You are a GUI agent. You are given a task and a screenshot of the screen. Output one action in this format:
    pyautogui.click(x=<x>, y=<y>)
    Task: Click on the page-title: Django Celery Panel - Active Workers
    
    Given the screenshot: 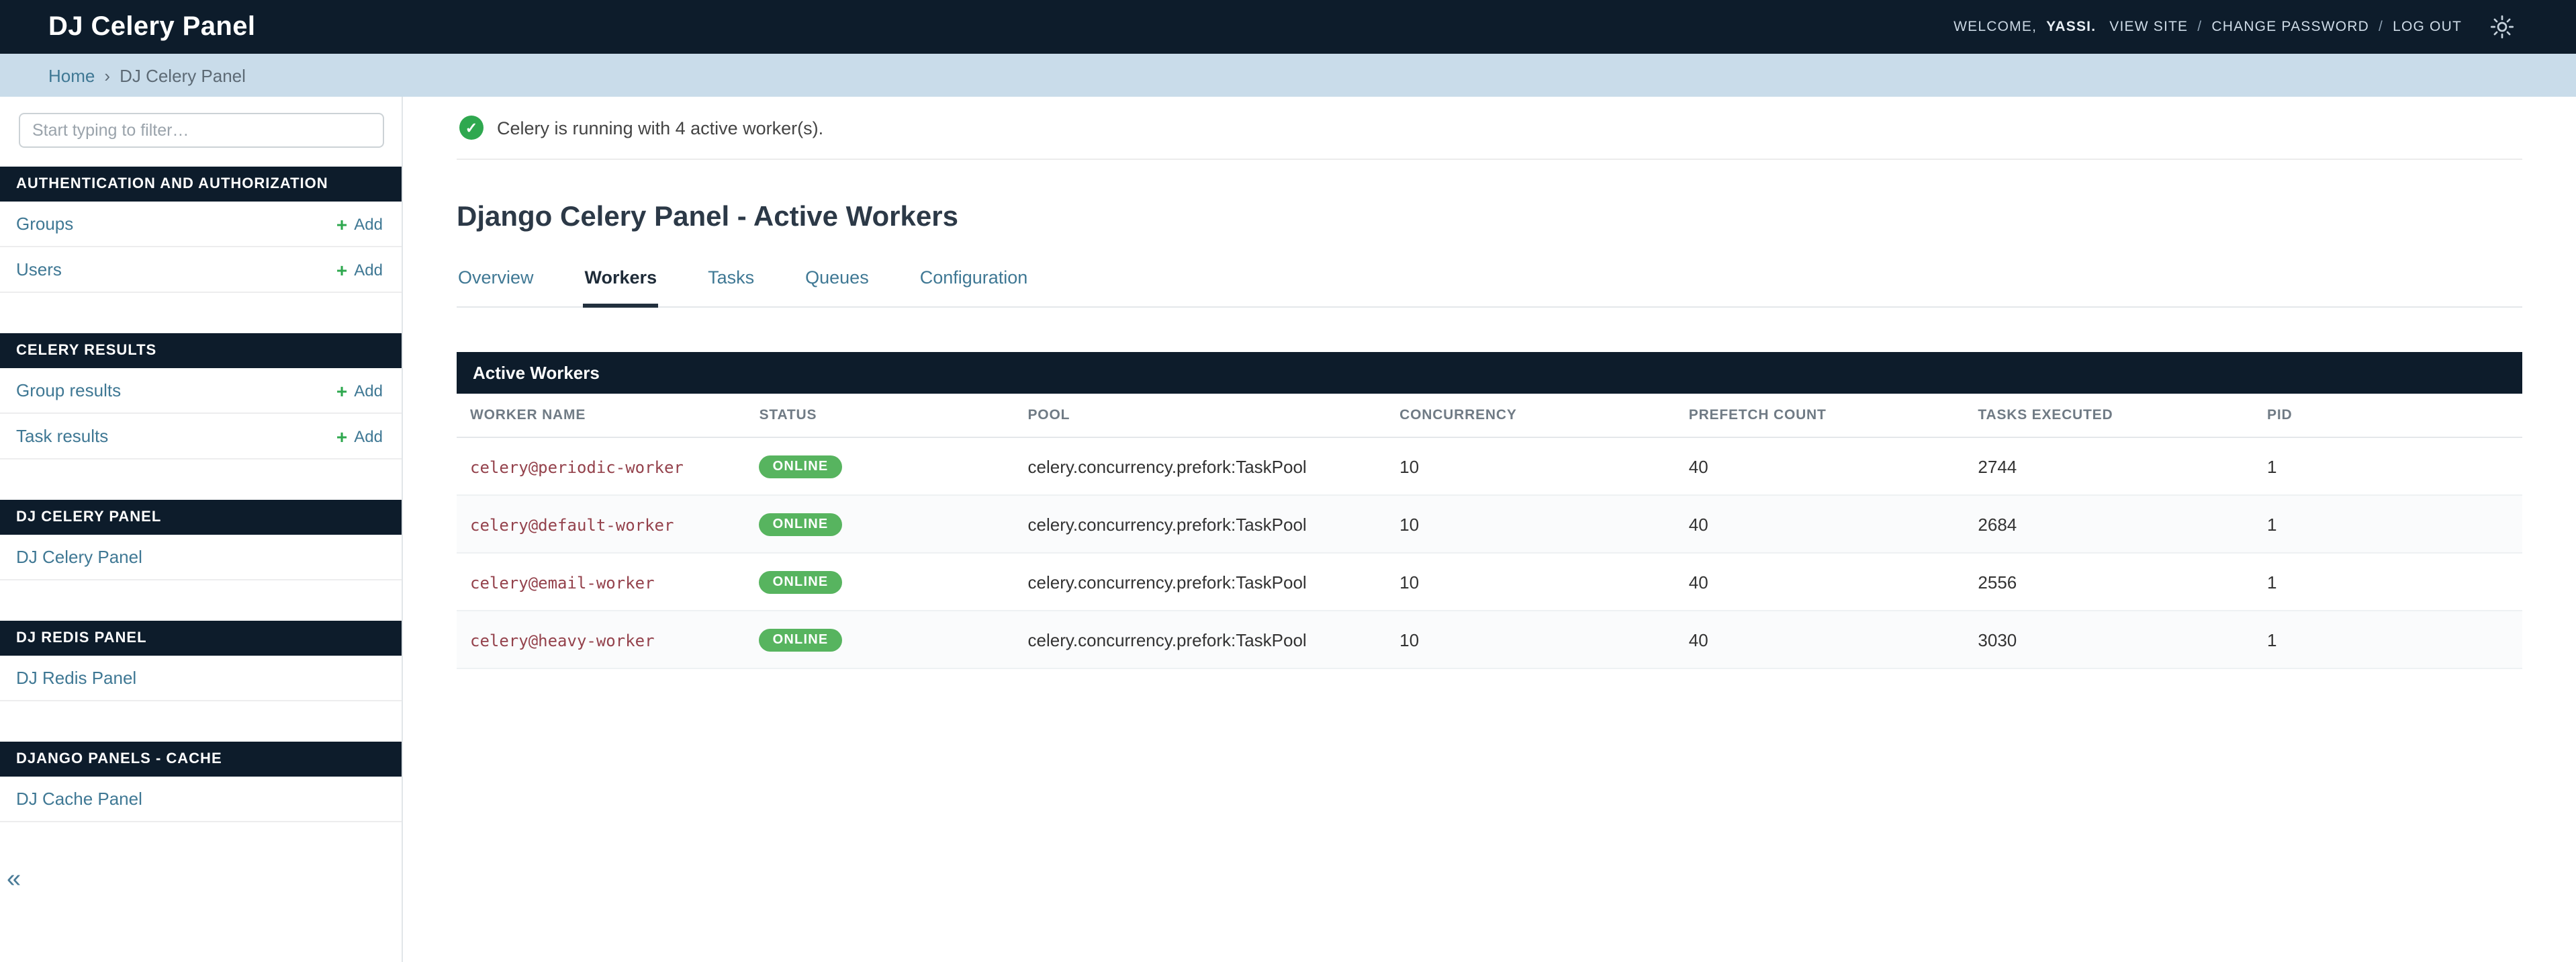 What is the action you would take?
    pyautogui.click(x=707, y=217)
    